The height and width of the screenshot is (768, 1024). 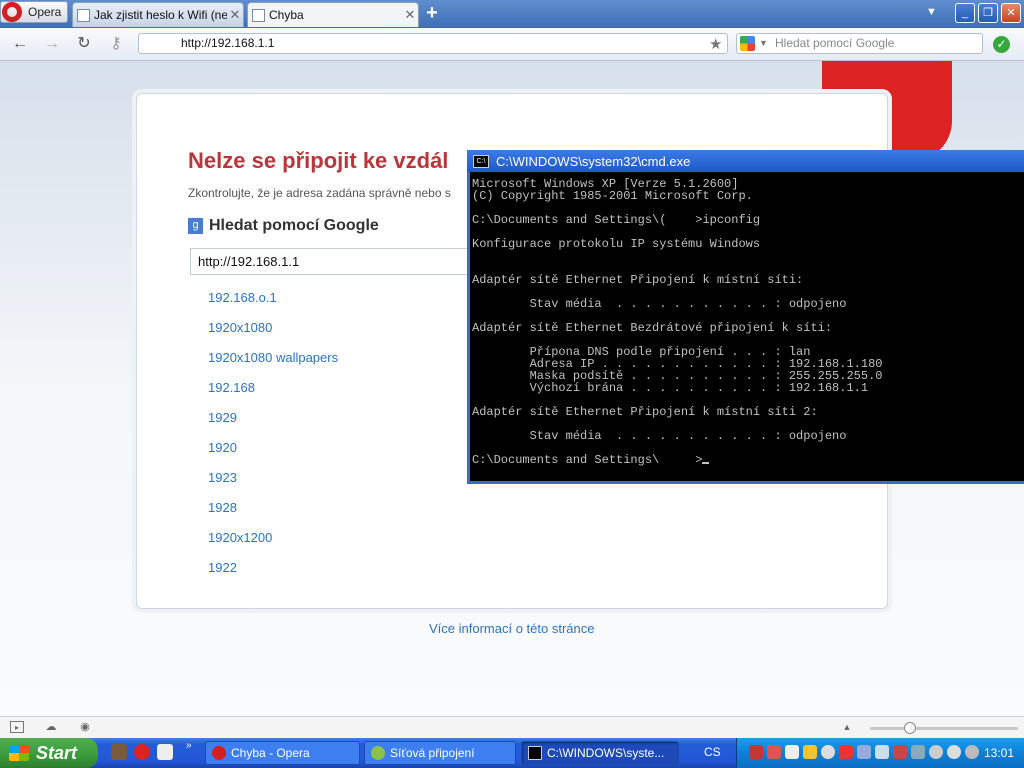 What do you see at coordinates (273, 335) in the screenshot?
I see `suggestion-link: 1920x1080` at bounding box center [273, 335].